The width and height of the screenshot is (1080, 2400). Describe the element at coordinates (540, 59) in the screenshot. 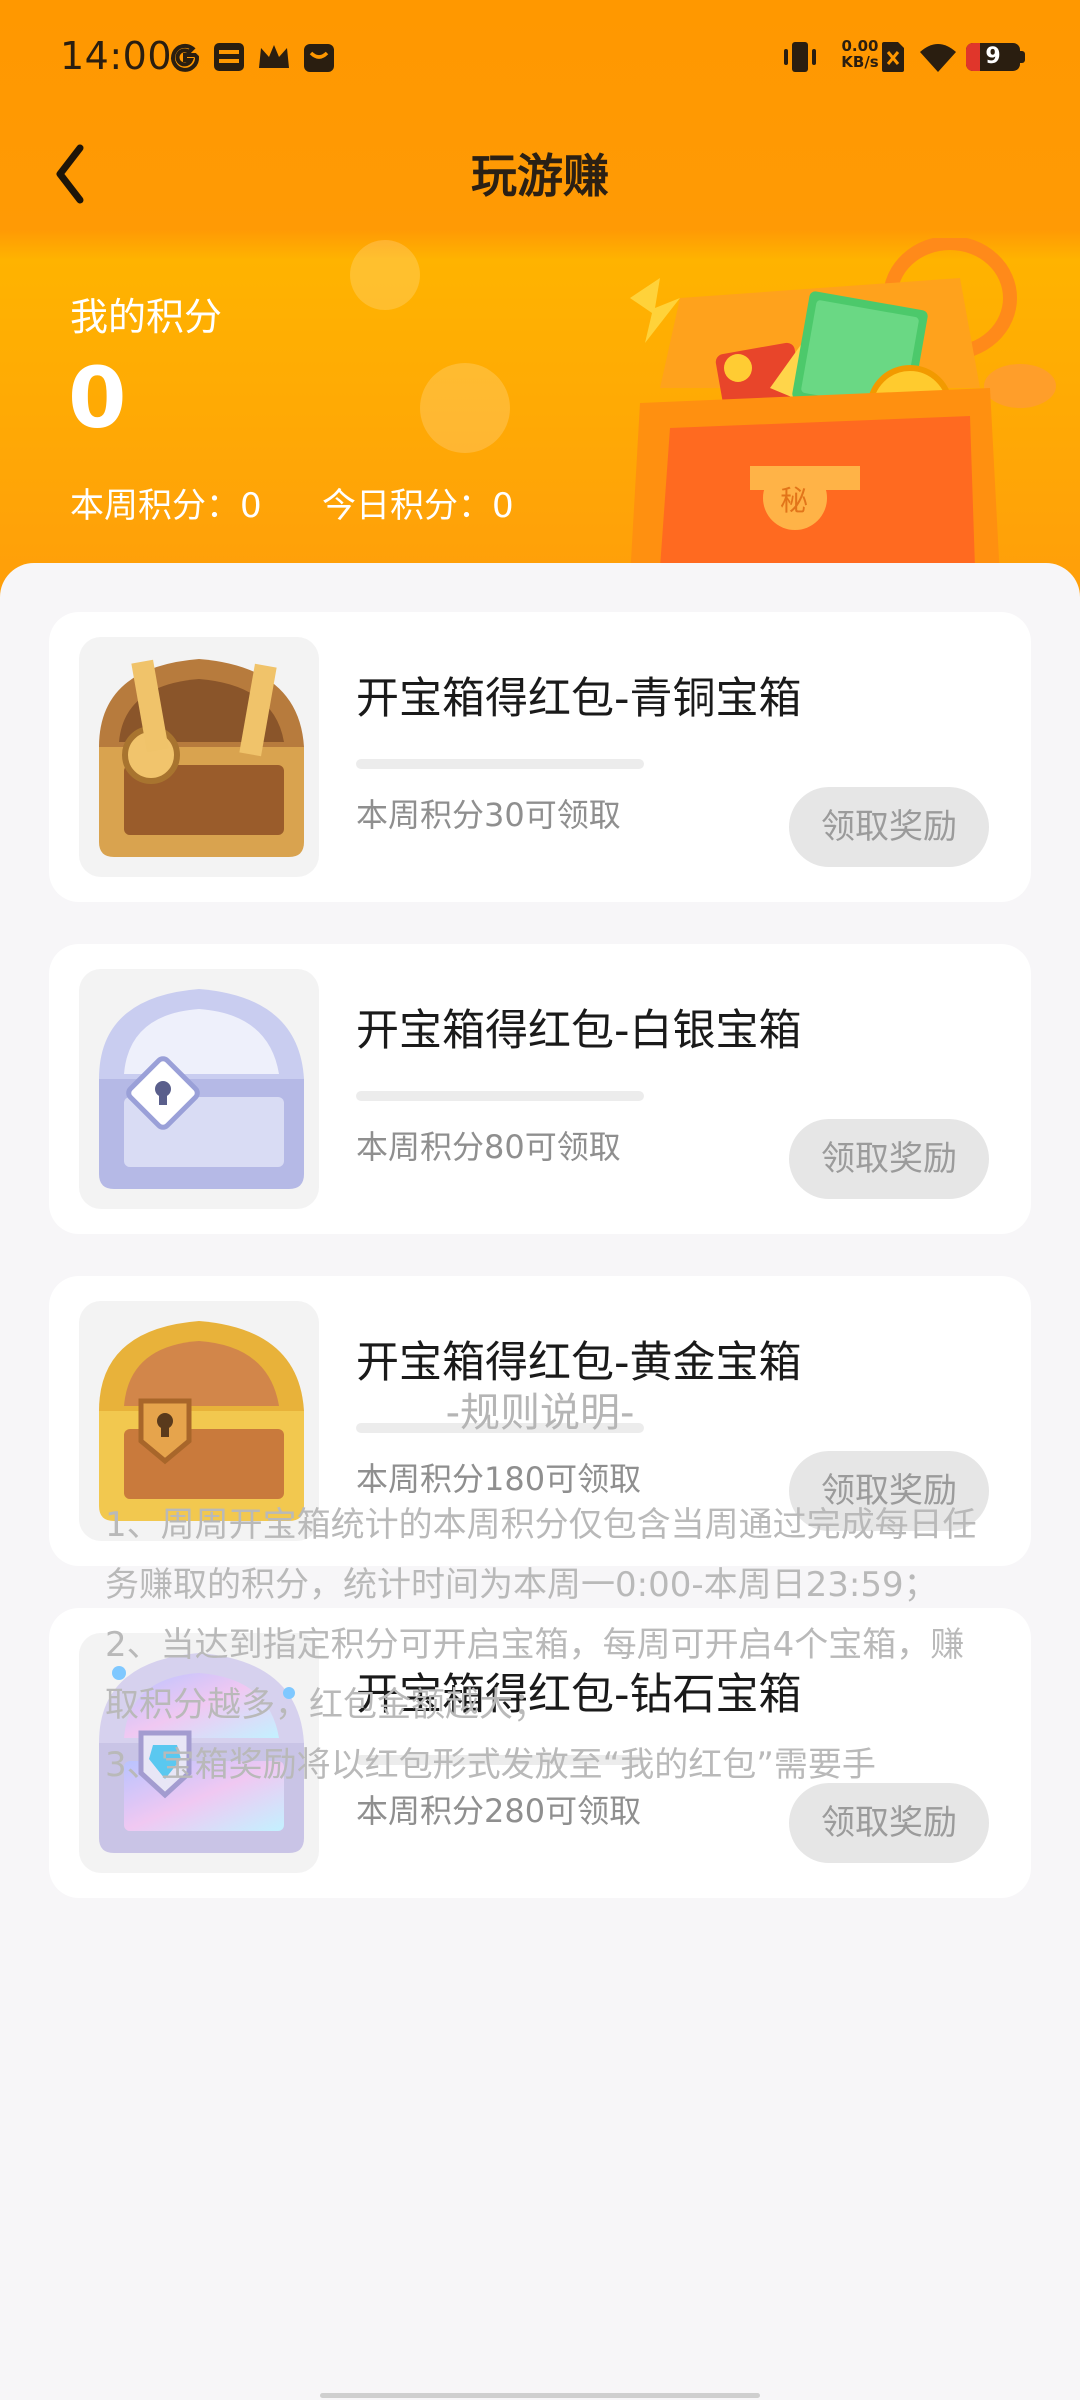

I see `status-bar: 14:00 0.00 KB/s 9` at that location.